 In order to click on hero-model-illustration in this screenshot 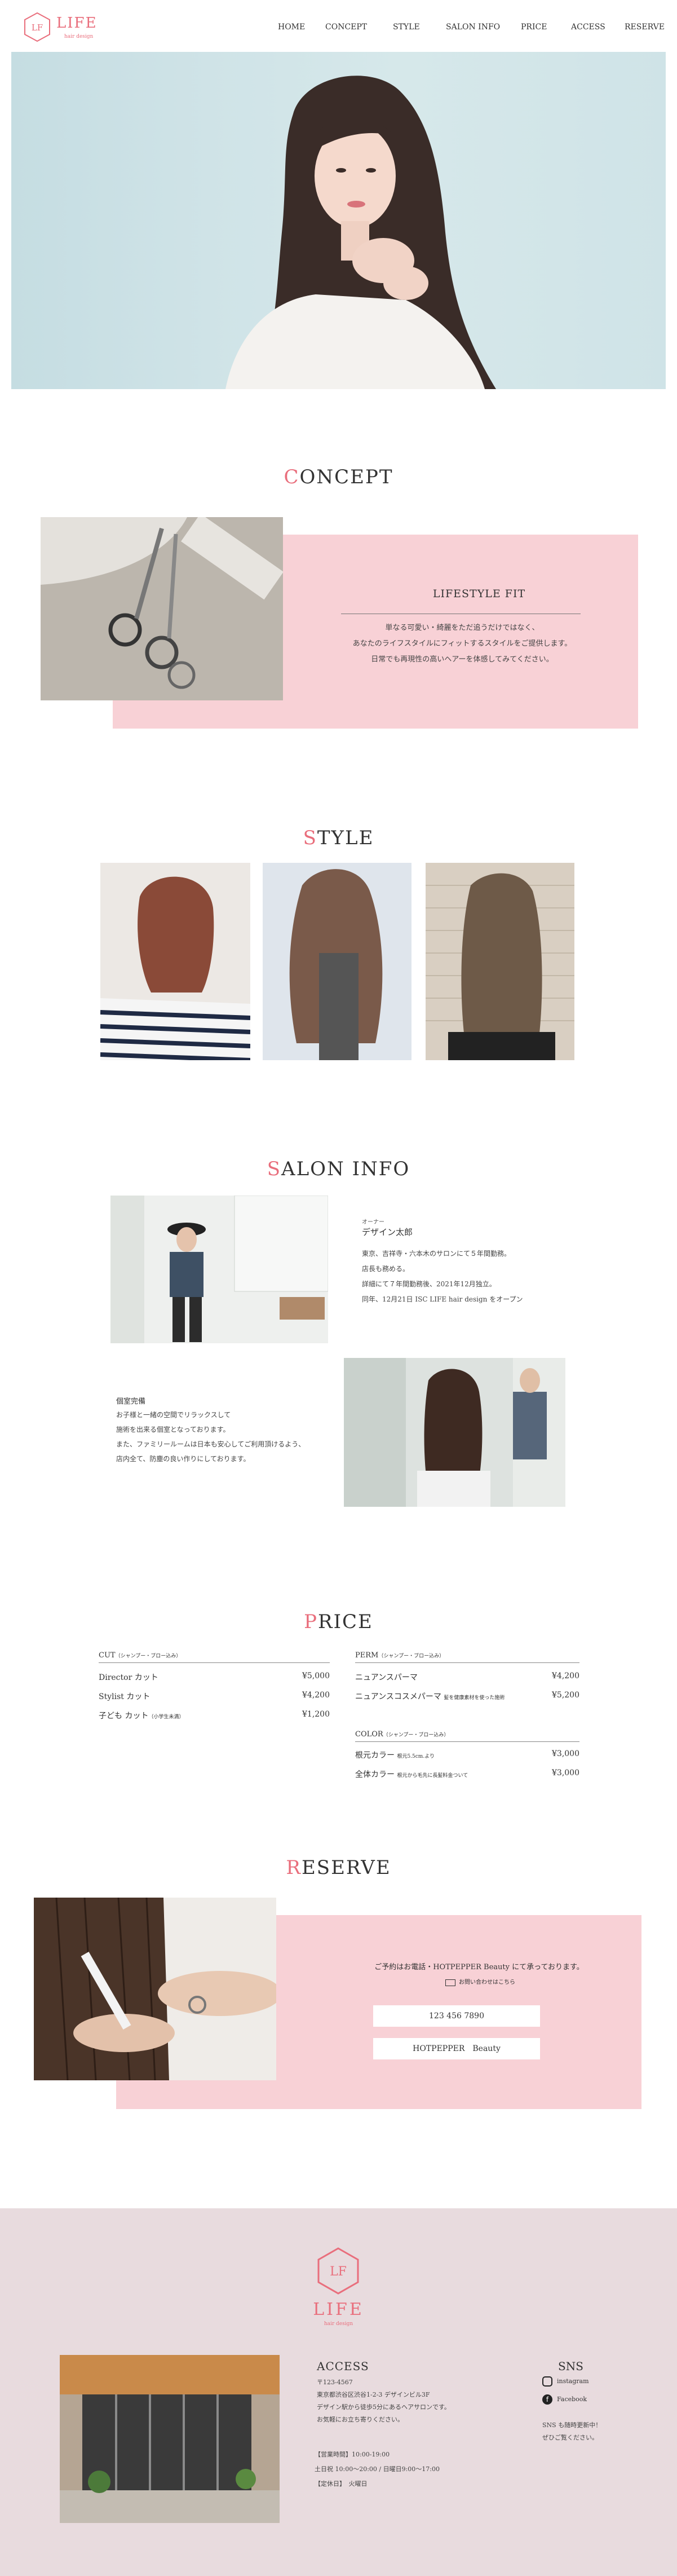, I will do `click(360, 232)`.